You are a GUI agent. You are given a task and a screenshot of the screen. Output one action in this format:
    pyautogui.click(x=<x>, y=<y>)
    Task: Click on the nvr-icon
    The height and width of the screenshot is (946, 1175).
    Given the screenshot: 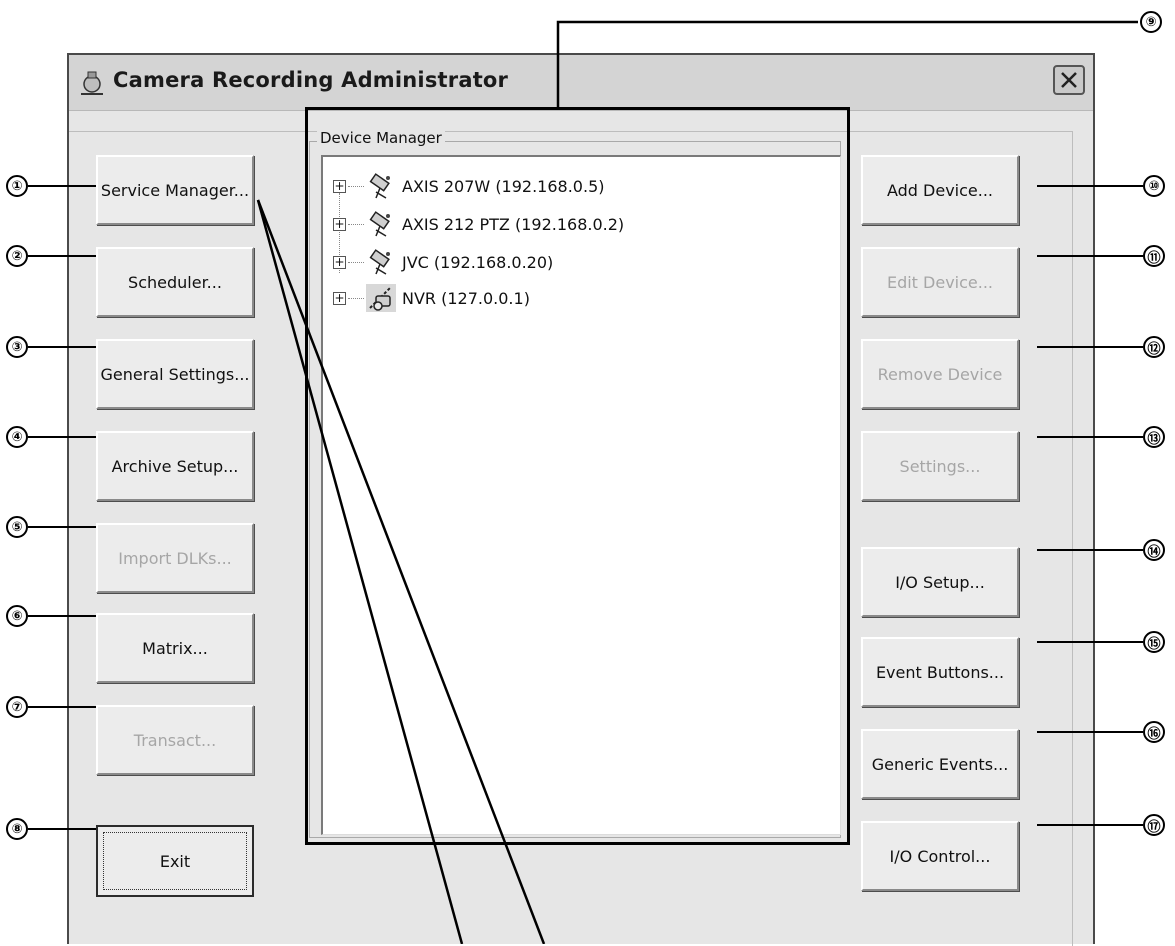 What is the action you would take?
    pyautogui.click(x=381, y=298)
    